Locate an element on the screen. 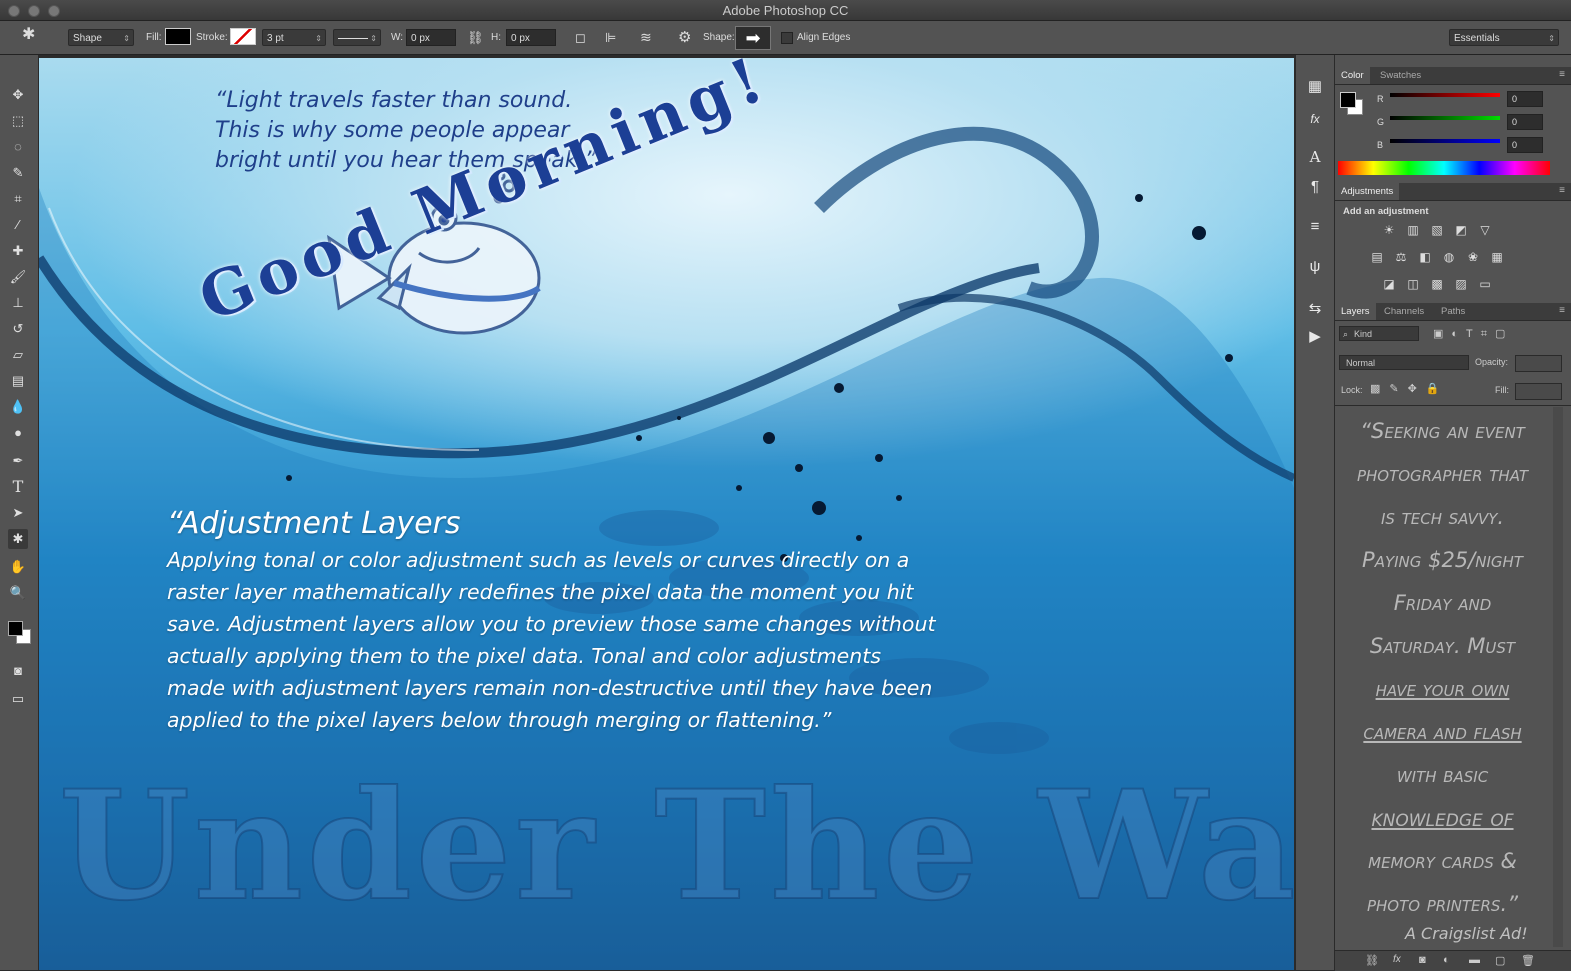 The image size is (1571, 971). styles-panel-icon: fx is located at coordinates (1315, 119).